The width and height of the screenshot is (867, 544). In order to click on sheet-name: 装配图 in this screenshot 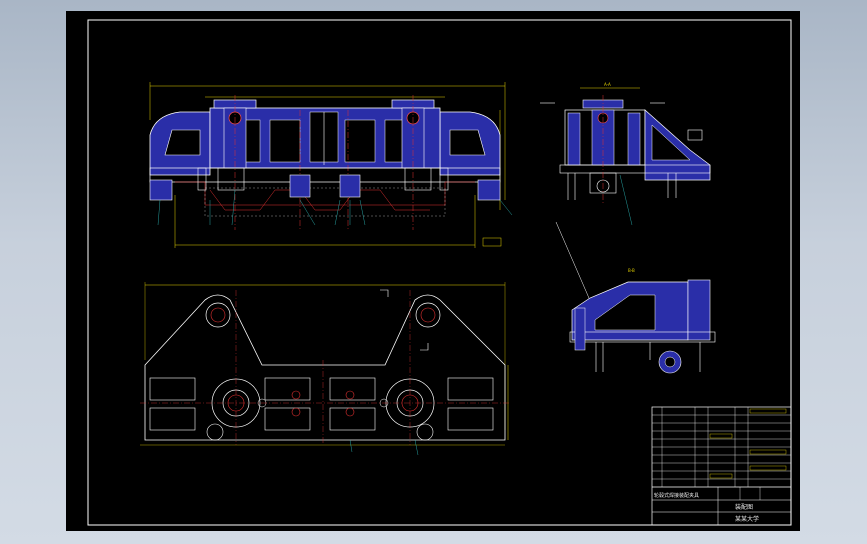, I will do `click(744, 507)`.